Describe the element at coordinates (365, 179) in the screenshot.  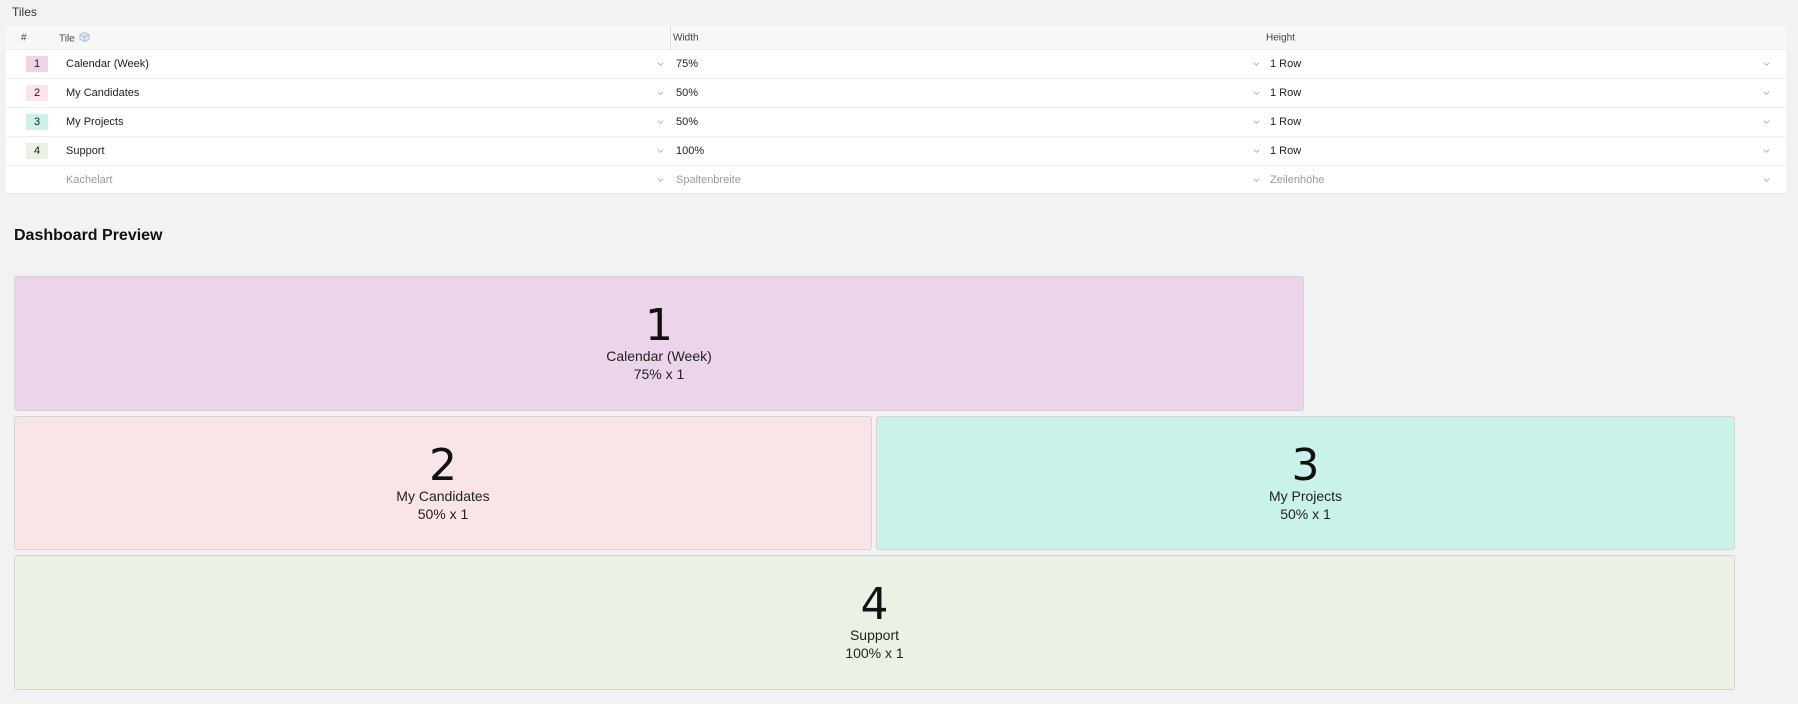
I see `tile-select-new: Kachelart` at that location.